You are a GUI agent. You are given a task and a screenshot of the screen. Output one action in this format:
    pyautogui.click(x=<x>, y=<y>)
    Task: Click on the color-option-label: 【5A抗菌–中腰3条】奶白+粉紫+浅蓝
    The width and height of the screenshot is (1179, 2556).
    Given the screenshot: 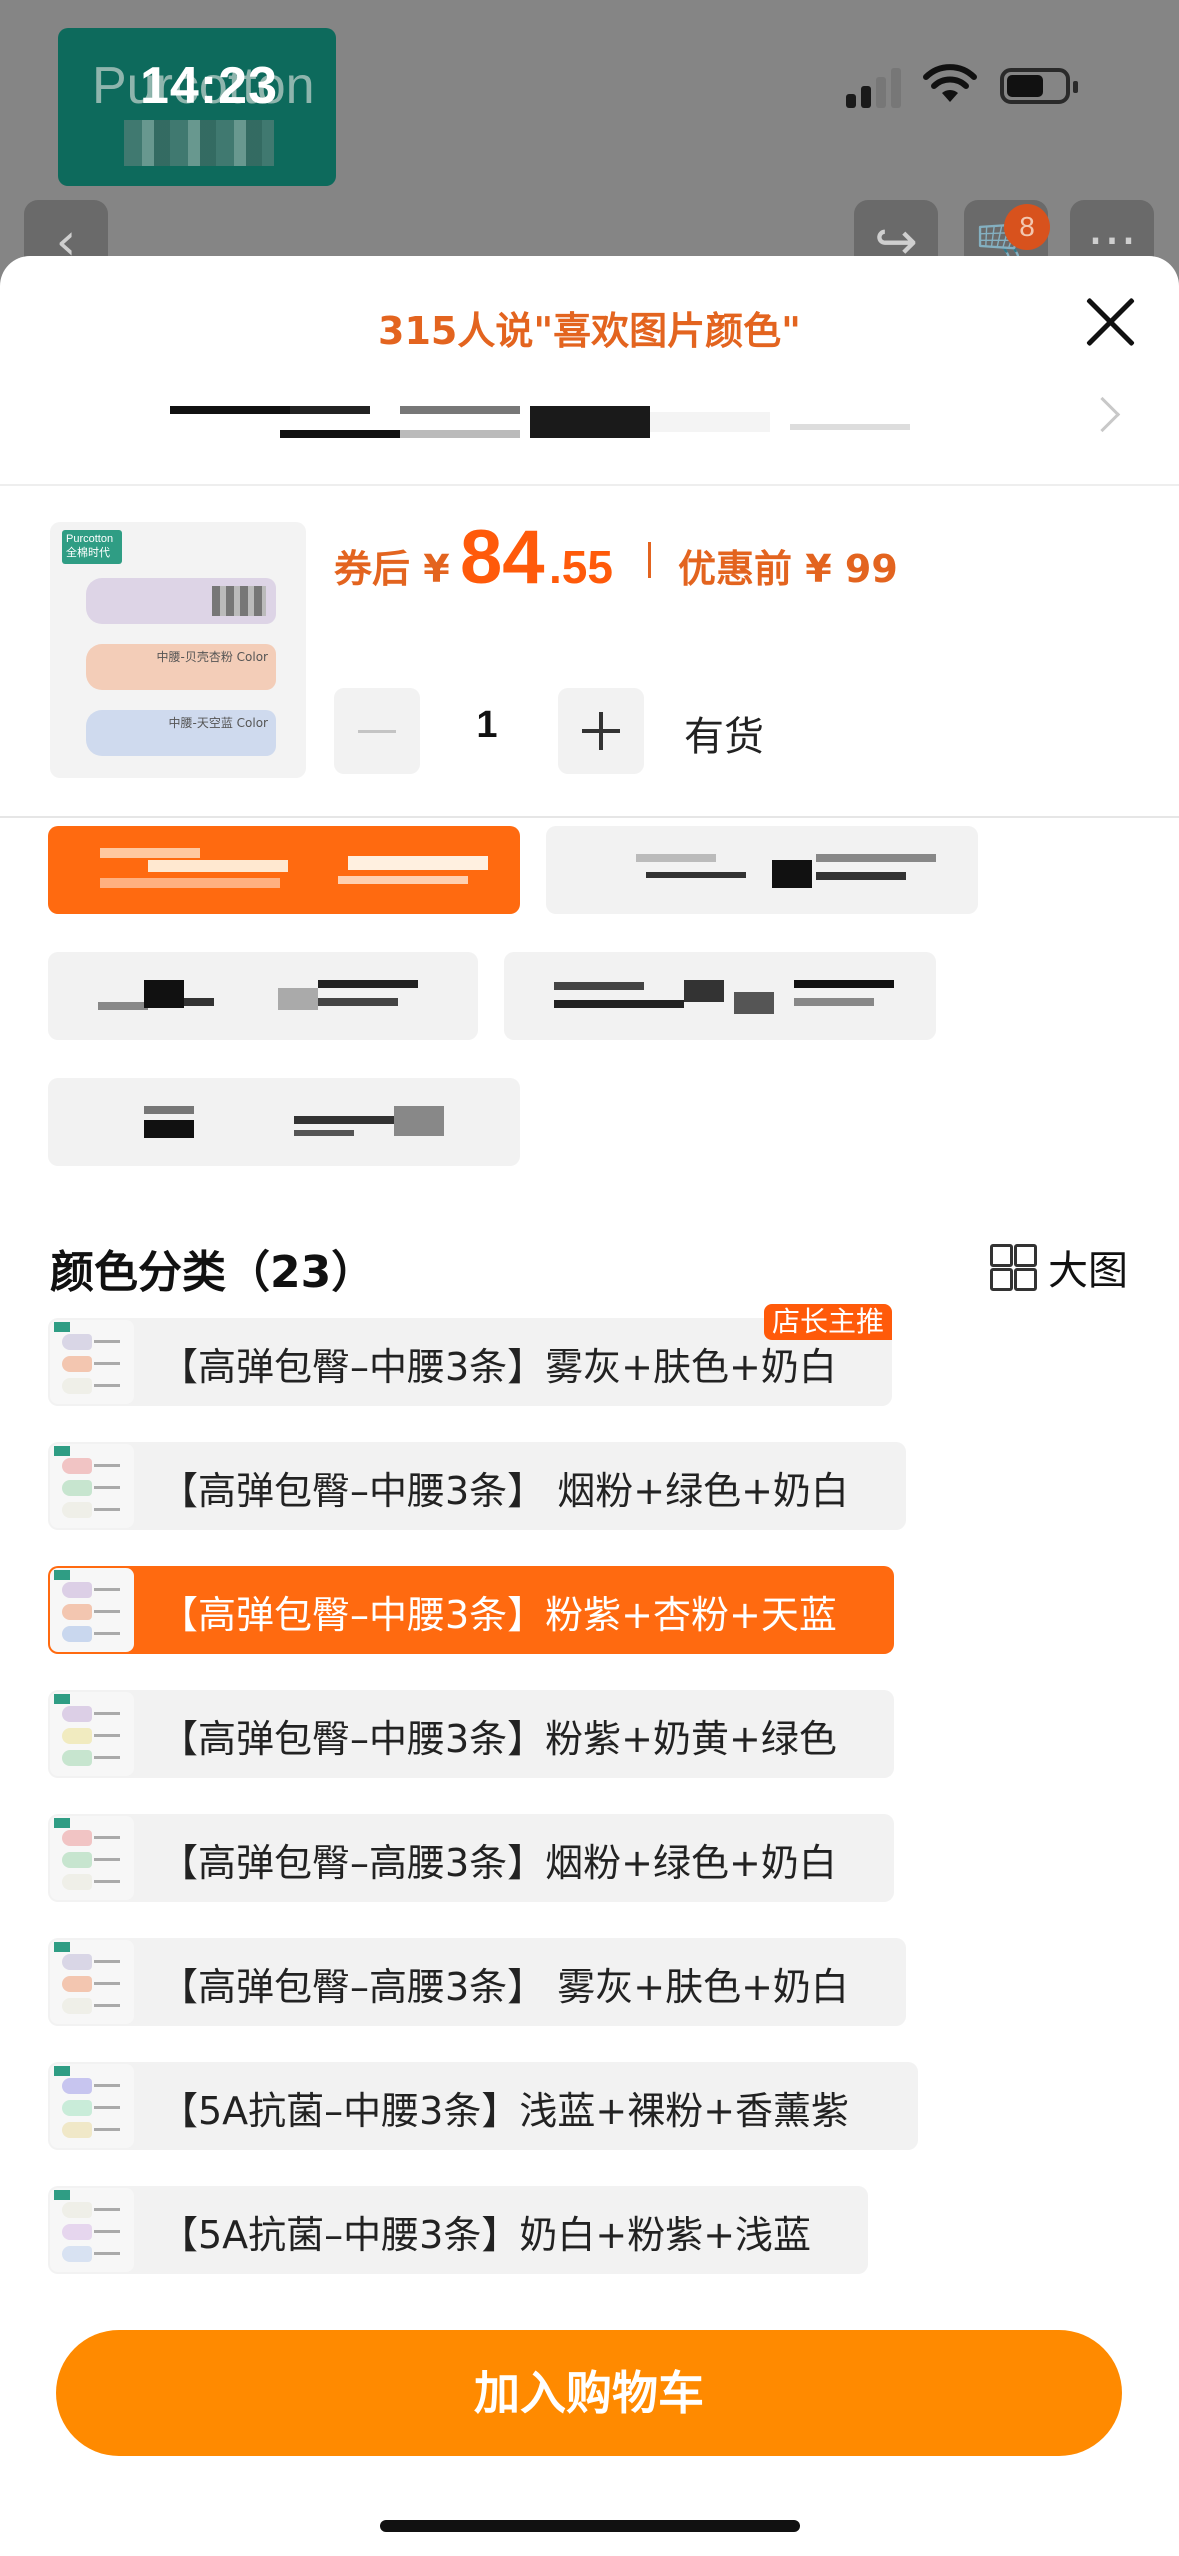 What is the action you would take?
    pyautogui.click(x=486, y=2235)
    